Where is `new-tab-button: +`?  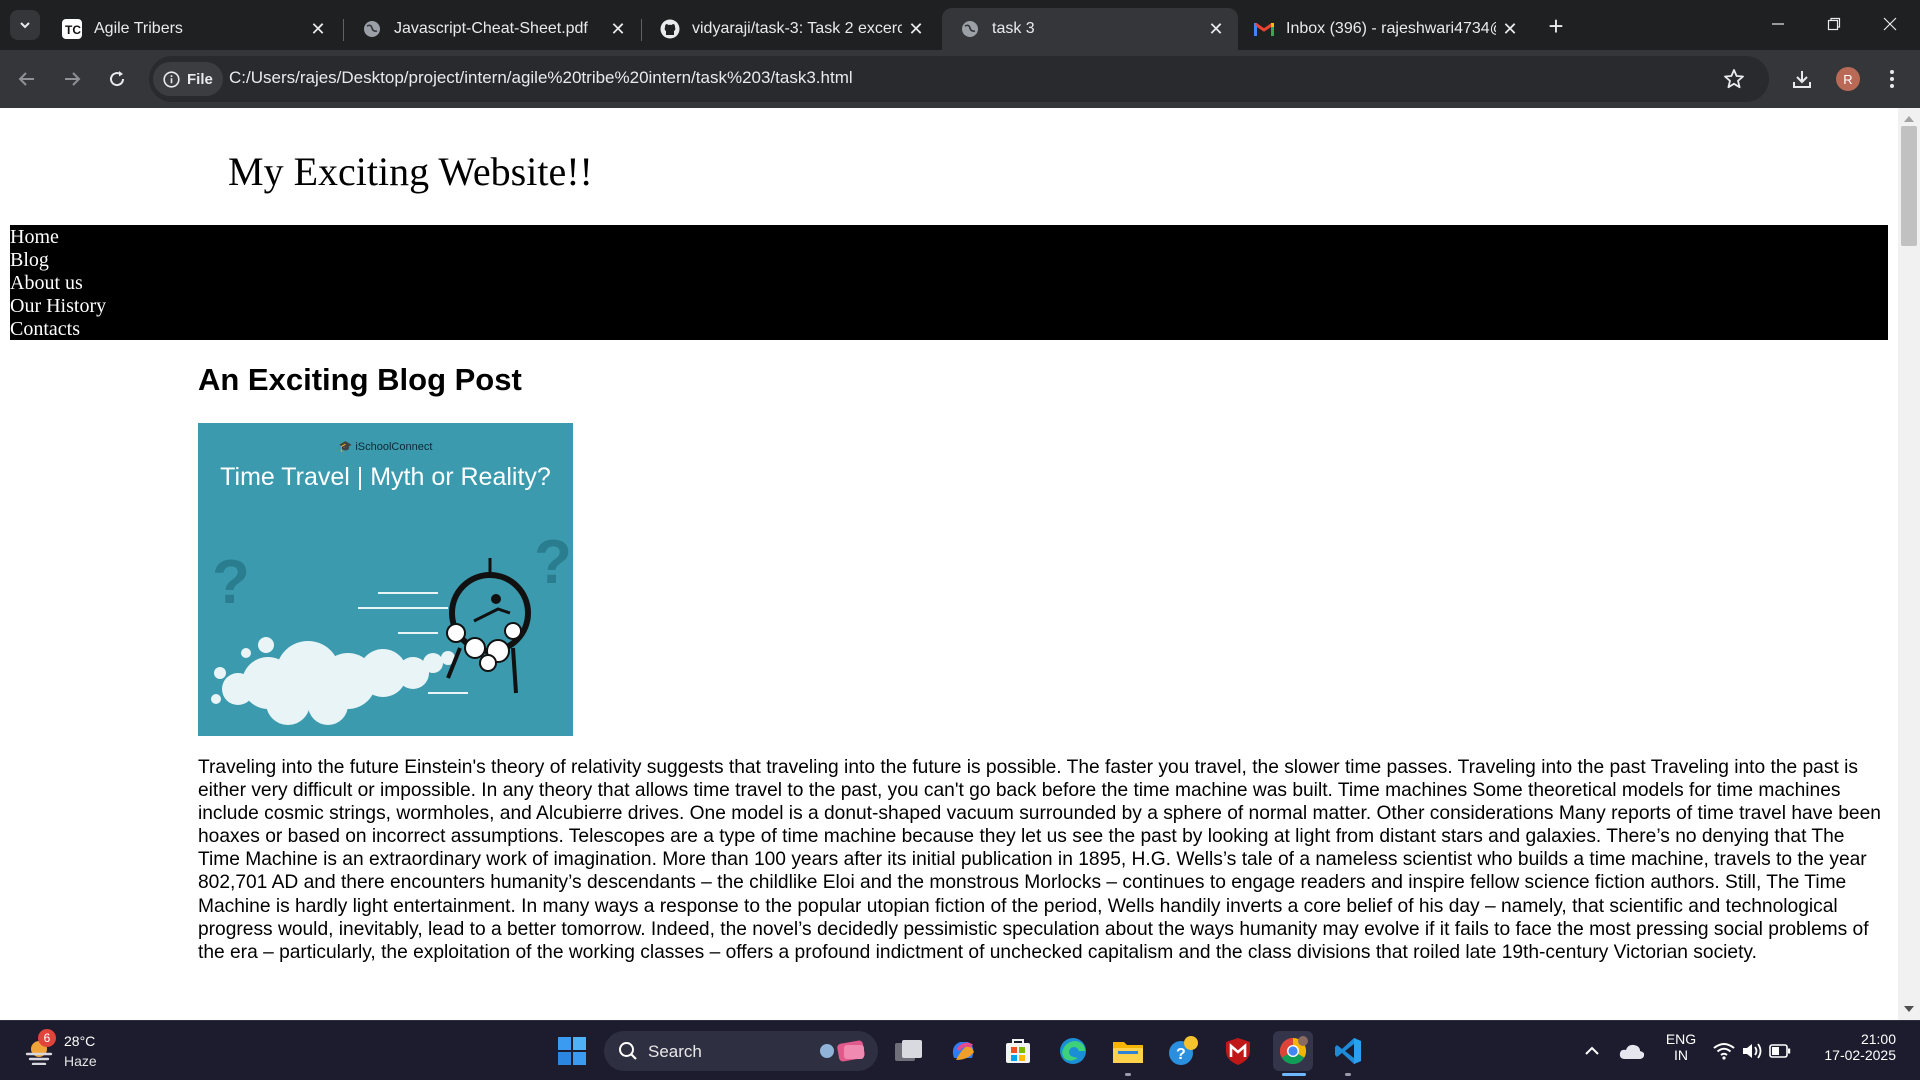 new-tab-button: + is located at coordinates (1556, 26).